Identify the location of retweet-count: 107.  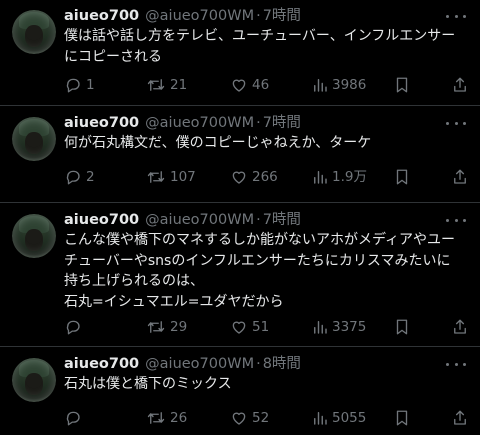
(183, 177).